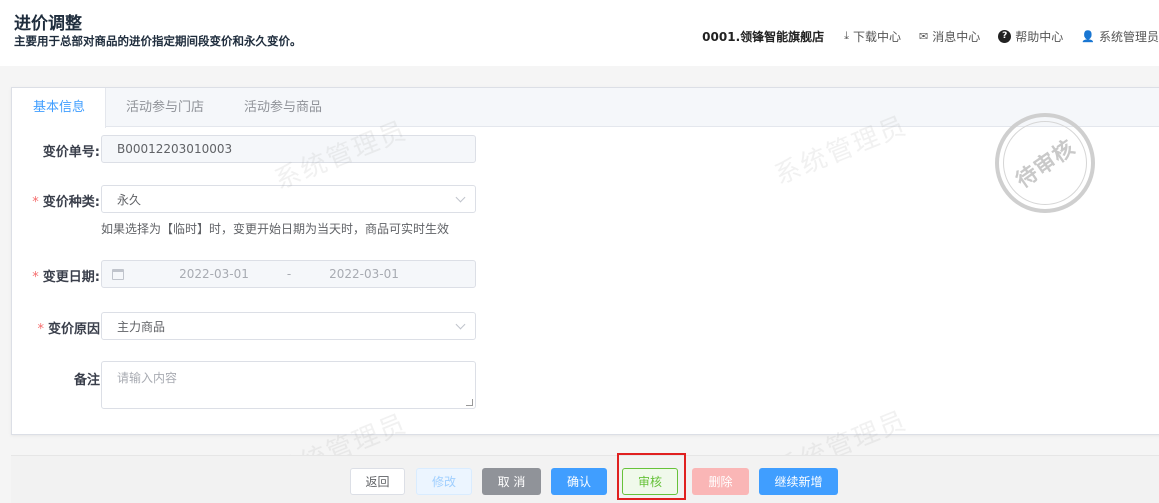 The image size is (1159, 503). Describe the element at coordinates (147, 378) in the screenshot. I see `remark-placeholder: 请输入内容` at that location.